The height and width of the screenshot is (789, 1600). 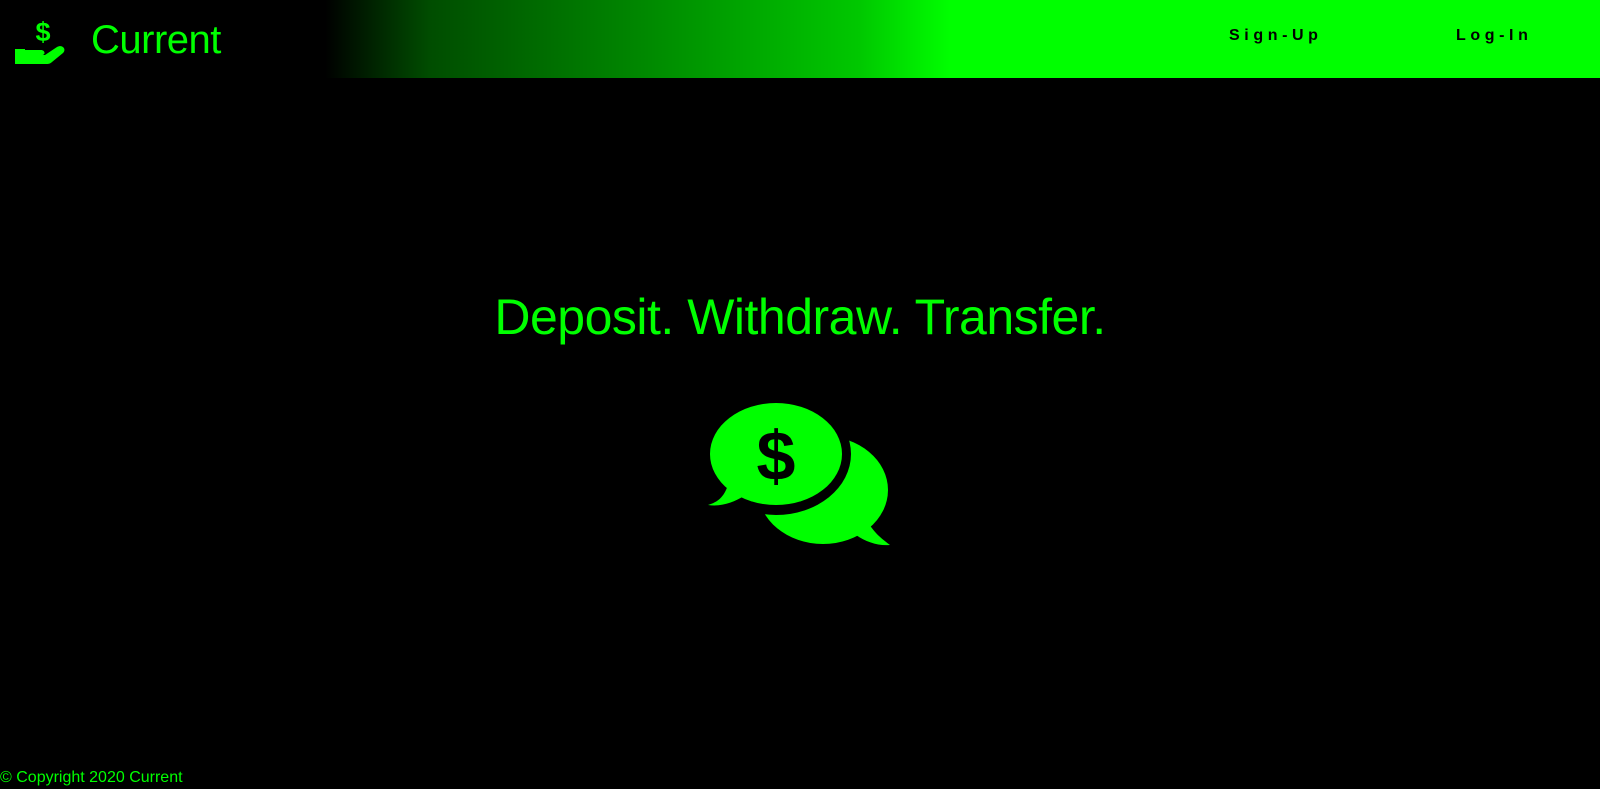 What do you see at coordinates (91, 777) in the screenshot?
I see `footer-copyright: © Copyright 2020 Current` at bounding box center [91, 777].